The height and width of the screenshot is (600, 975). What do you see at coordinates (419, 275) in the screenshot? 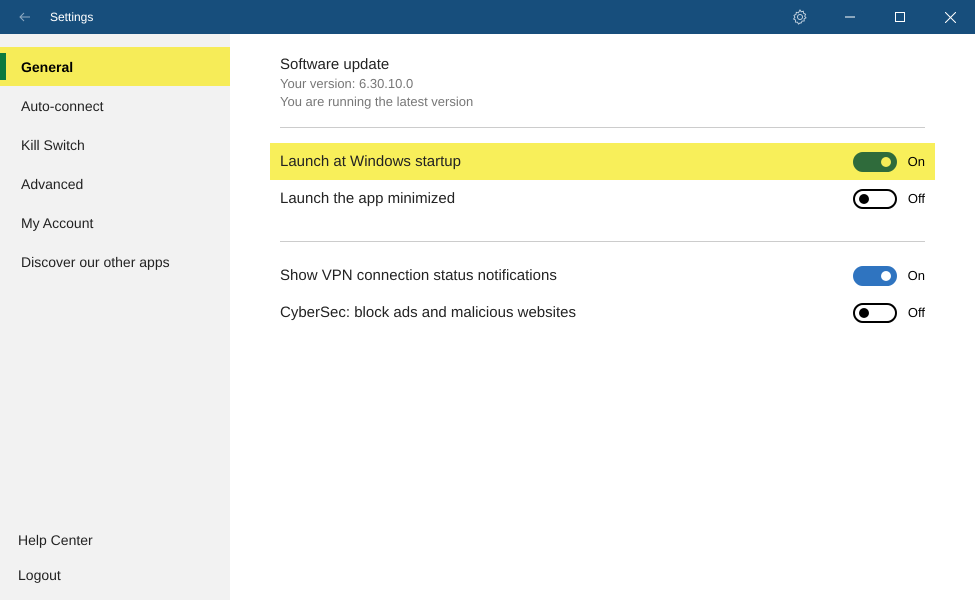
I see `setting-label: Show VPN connection status notifications` at bounding box center [419, 275].